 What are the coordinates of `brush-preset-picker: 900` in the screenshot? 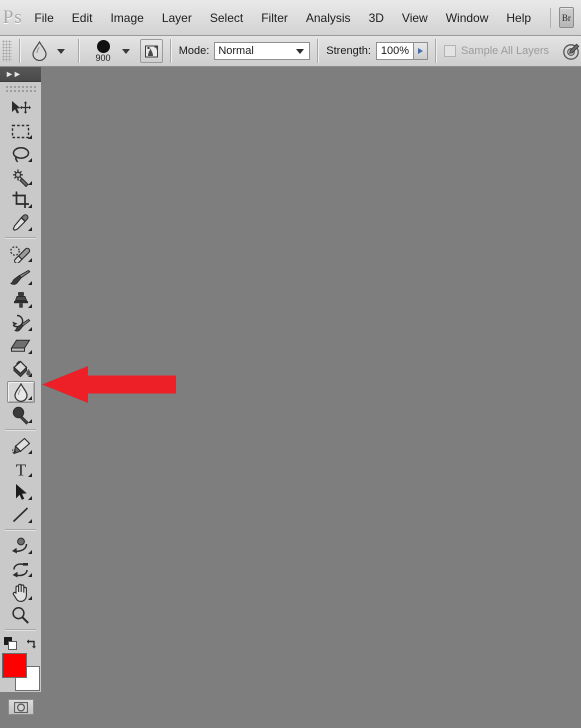 It's located at (103, 51).